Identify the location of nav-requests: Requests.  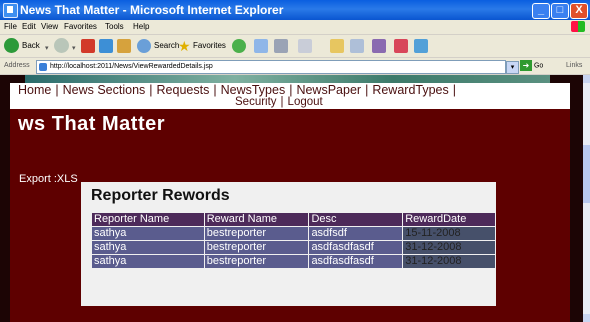
(183, 90).